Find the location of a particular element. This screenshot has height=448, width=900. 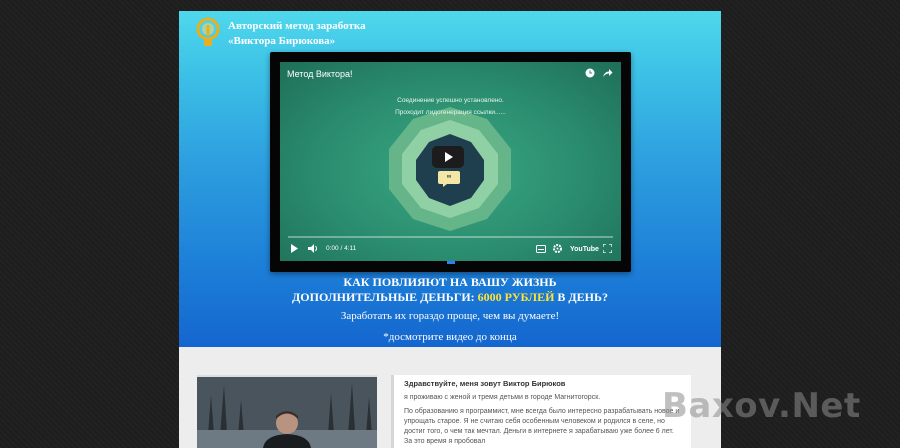

settings-icon is located at coordinates (557, 248).